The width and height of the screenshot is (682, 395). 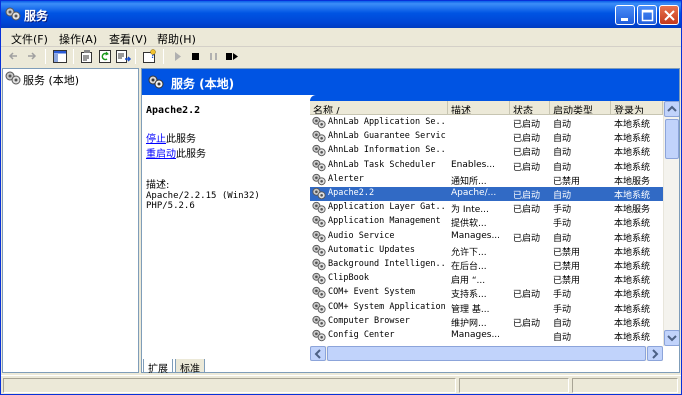 I want to click on service-row: AhnLab Information Se... 已启动 自动 本地系统, so click(x=486, y=151).